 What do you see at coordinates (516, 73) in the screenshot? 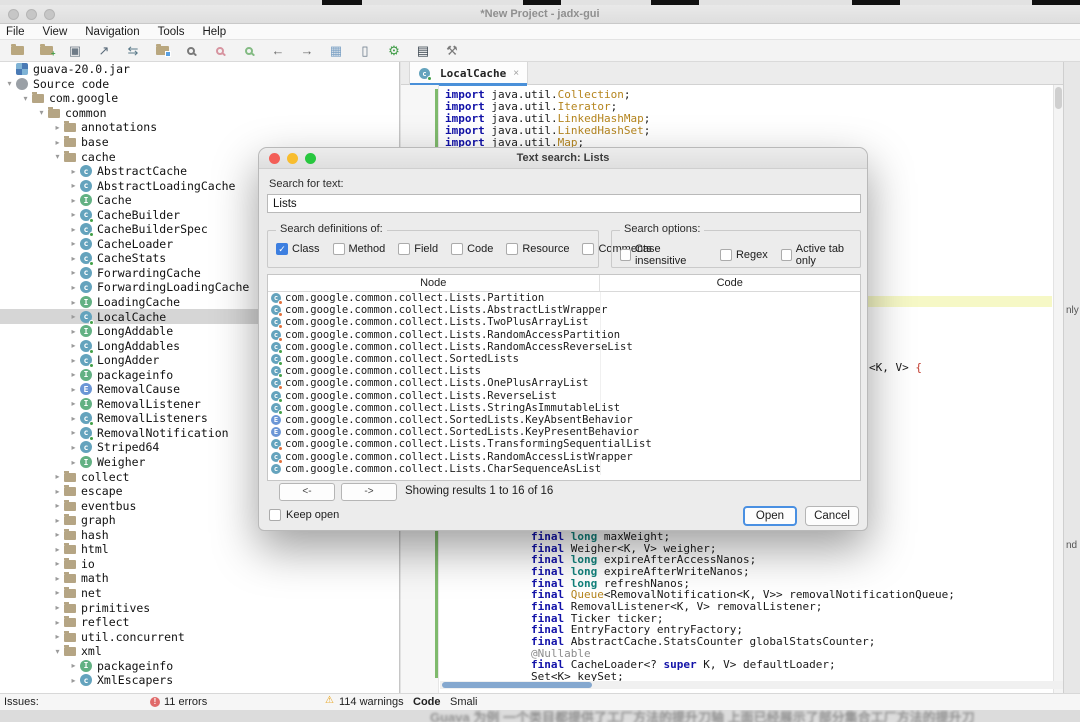
I see `close-tab-icon: ×` at bounding box center [516, 73].